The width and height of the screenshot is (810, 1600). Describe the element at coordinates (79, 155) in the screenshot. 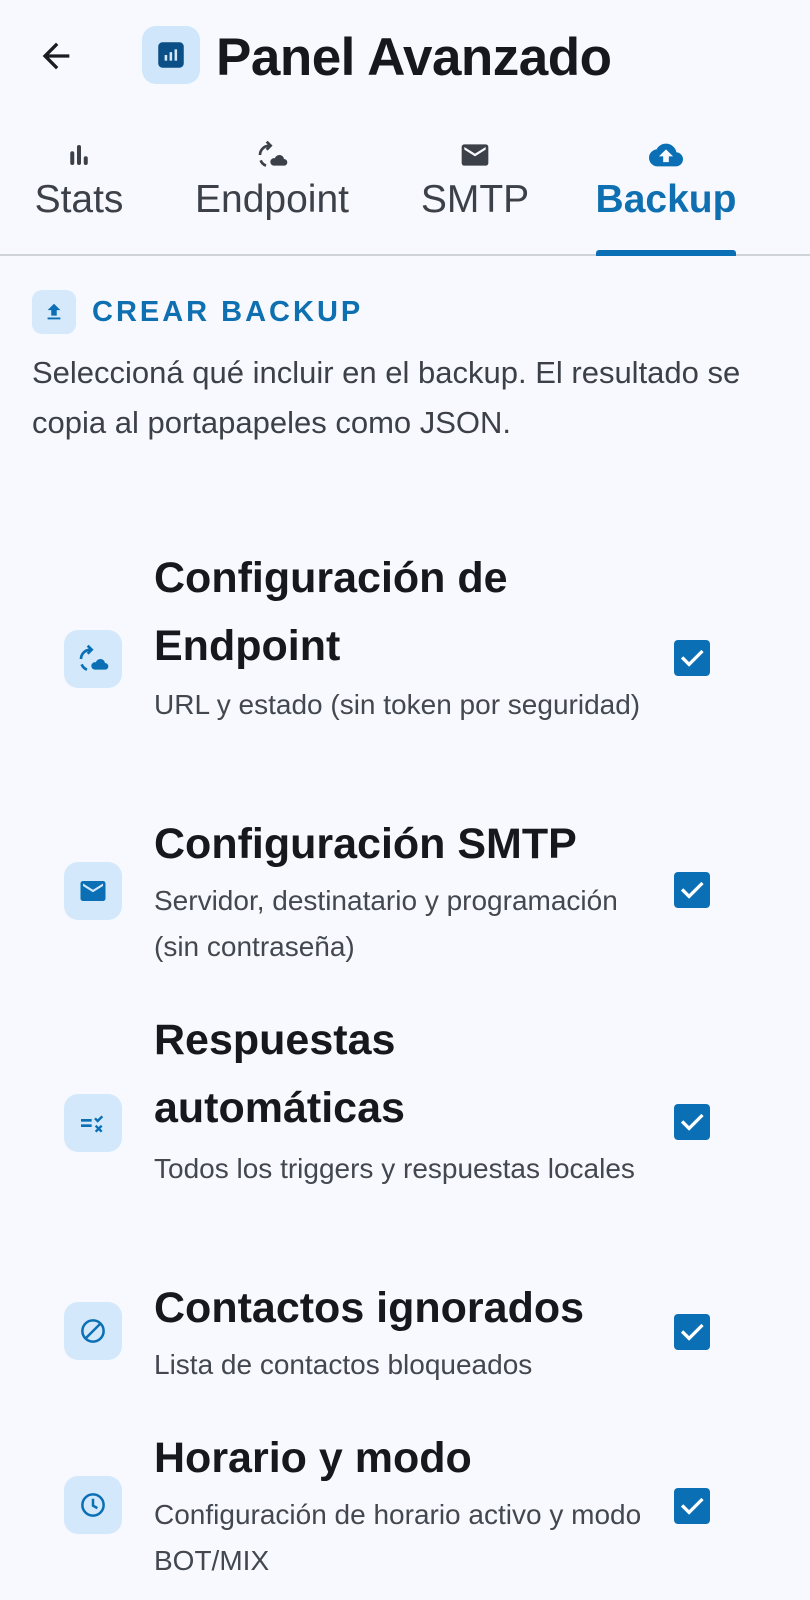

I see `bar-chart-icon` at that location.